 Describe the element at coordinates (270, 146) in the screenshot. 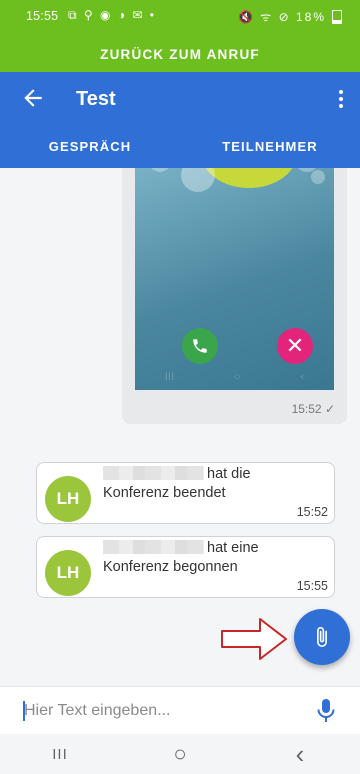

I see `tab-participants: TEILNEHMER` at that location.